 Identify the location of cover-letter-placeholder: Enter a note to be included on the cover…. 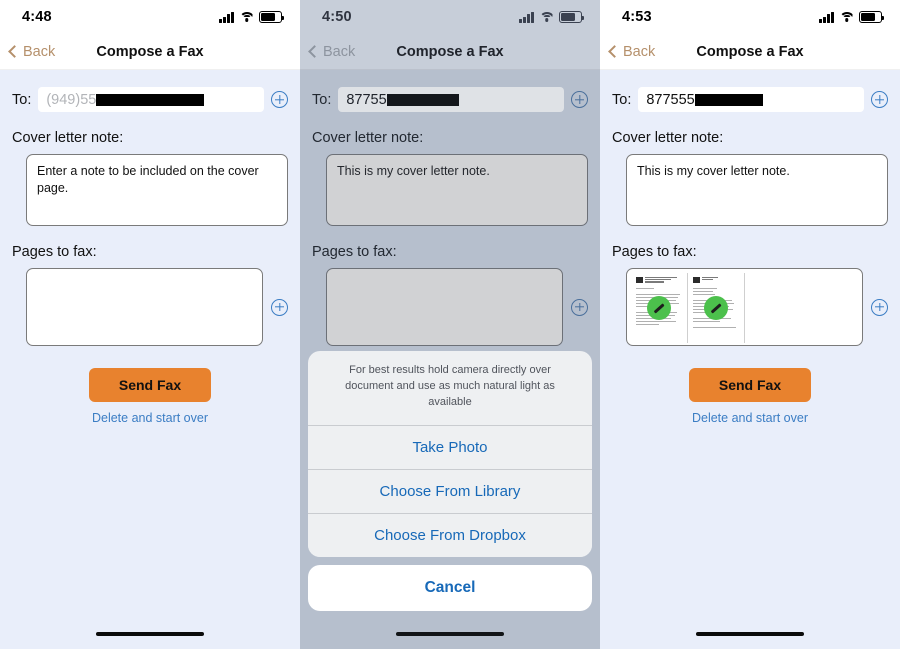
(148, 179).